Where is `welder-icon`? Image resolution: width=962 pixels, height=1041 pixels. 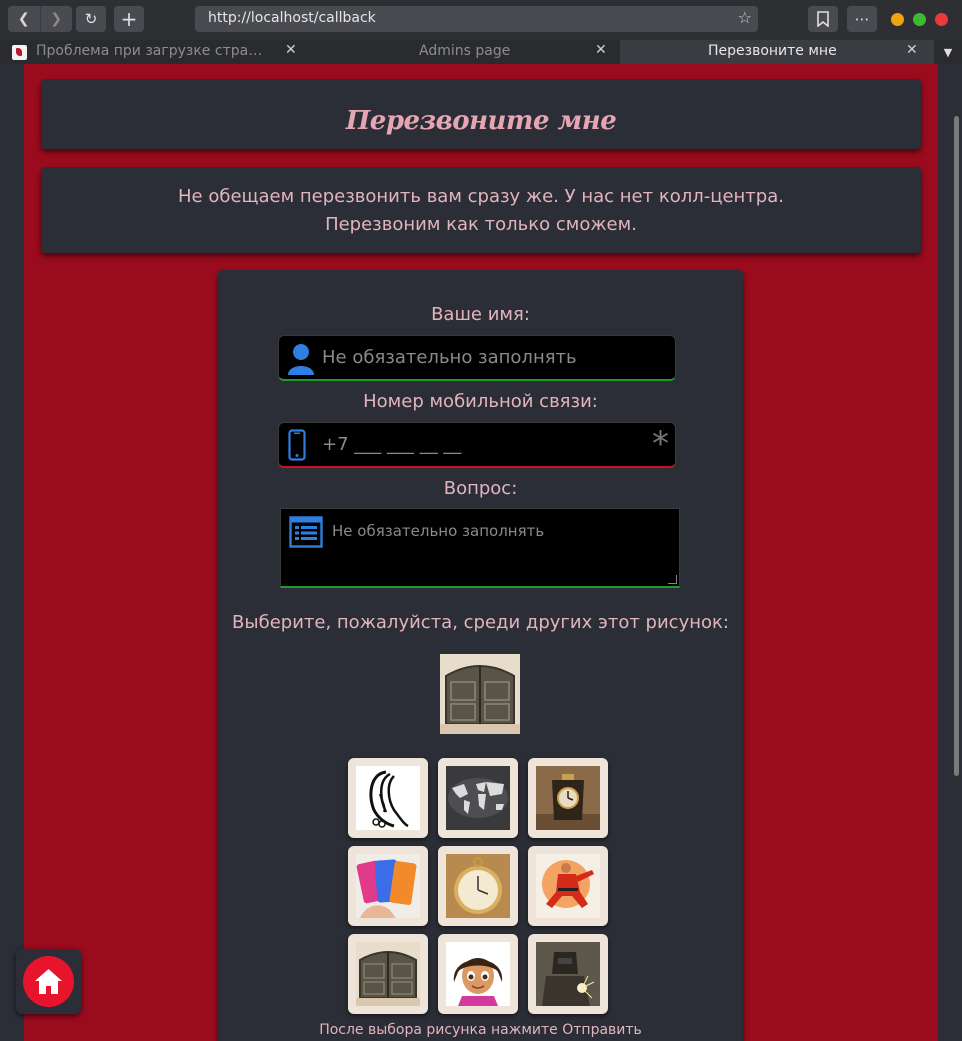
welder-icon is located at coordinates (568, 974).